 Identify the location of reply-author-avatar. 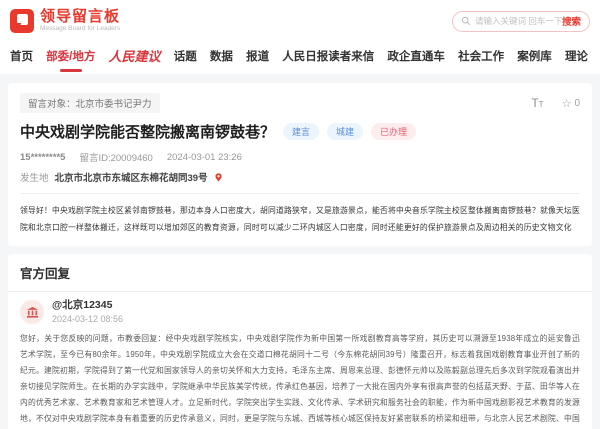
(32, 312).